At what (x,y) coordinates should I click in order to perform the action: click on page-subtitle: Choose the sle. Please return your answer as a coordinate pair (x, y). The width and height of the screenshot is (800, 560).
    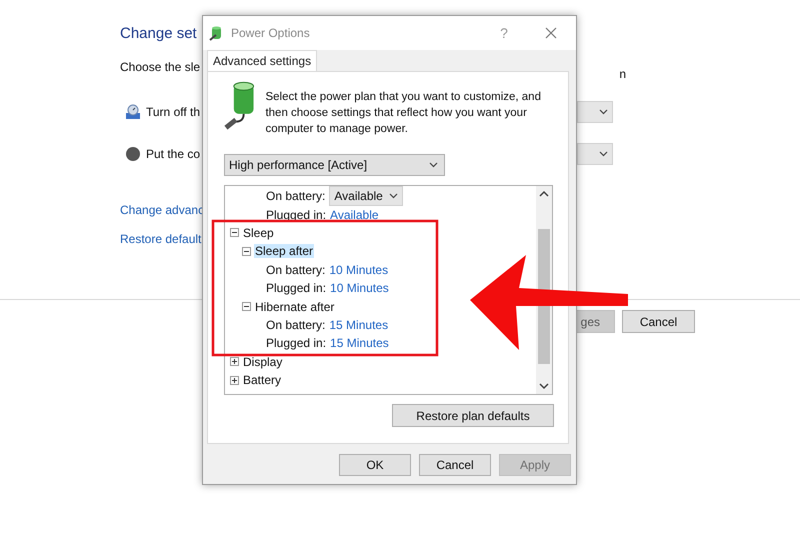
    Looking at the image, I should click on (160, 67).